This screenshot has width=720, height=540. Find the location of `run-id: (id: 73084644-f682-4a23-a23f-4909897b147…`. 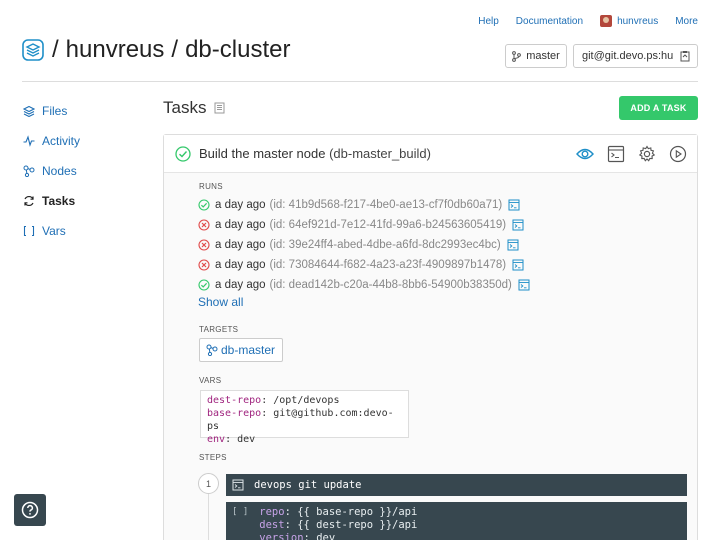

run-id: (id: 73084644-f682-4a23-a23f-4909897b147… is located at coordinates (388, 265).